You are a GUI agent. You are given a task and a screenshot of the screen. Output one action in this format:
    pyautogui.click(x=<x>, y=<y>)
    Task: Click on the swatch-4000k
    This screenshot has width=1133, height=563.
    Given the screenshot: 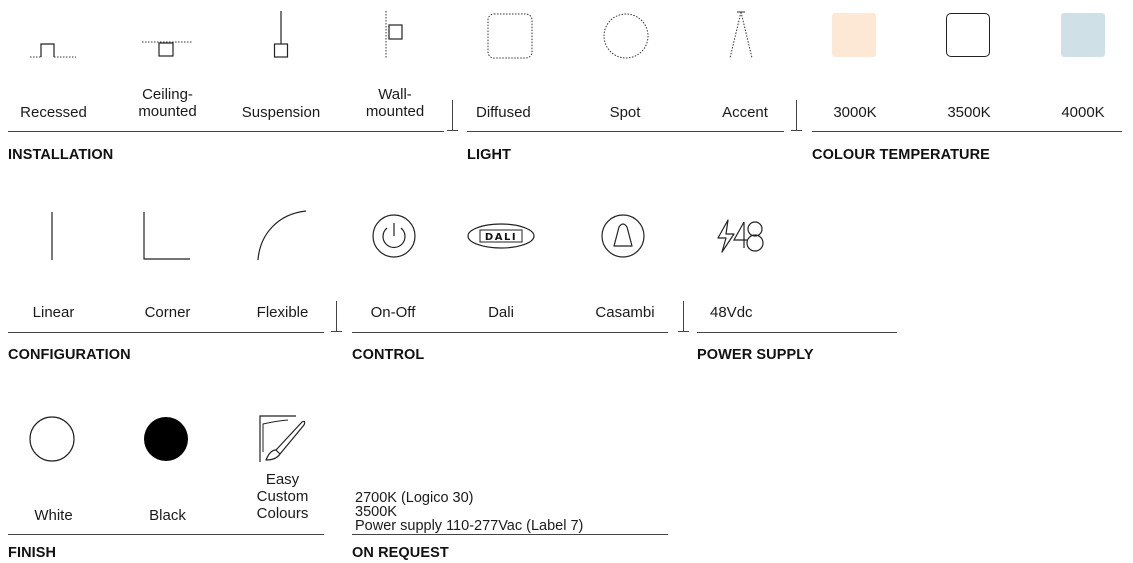 What is the action you would take?
    pyautogui.click(x=1083, y=35)
    